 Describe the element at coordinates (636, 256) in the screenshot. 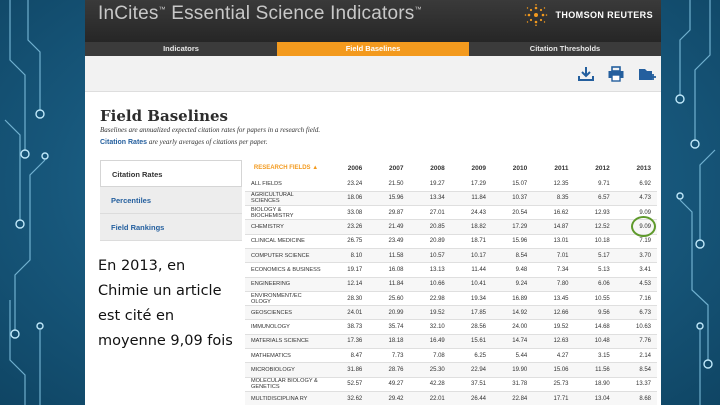

I see `value-cell: 3.70` at that location.